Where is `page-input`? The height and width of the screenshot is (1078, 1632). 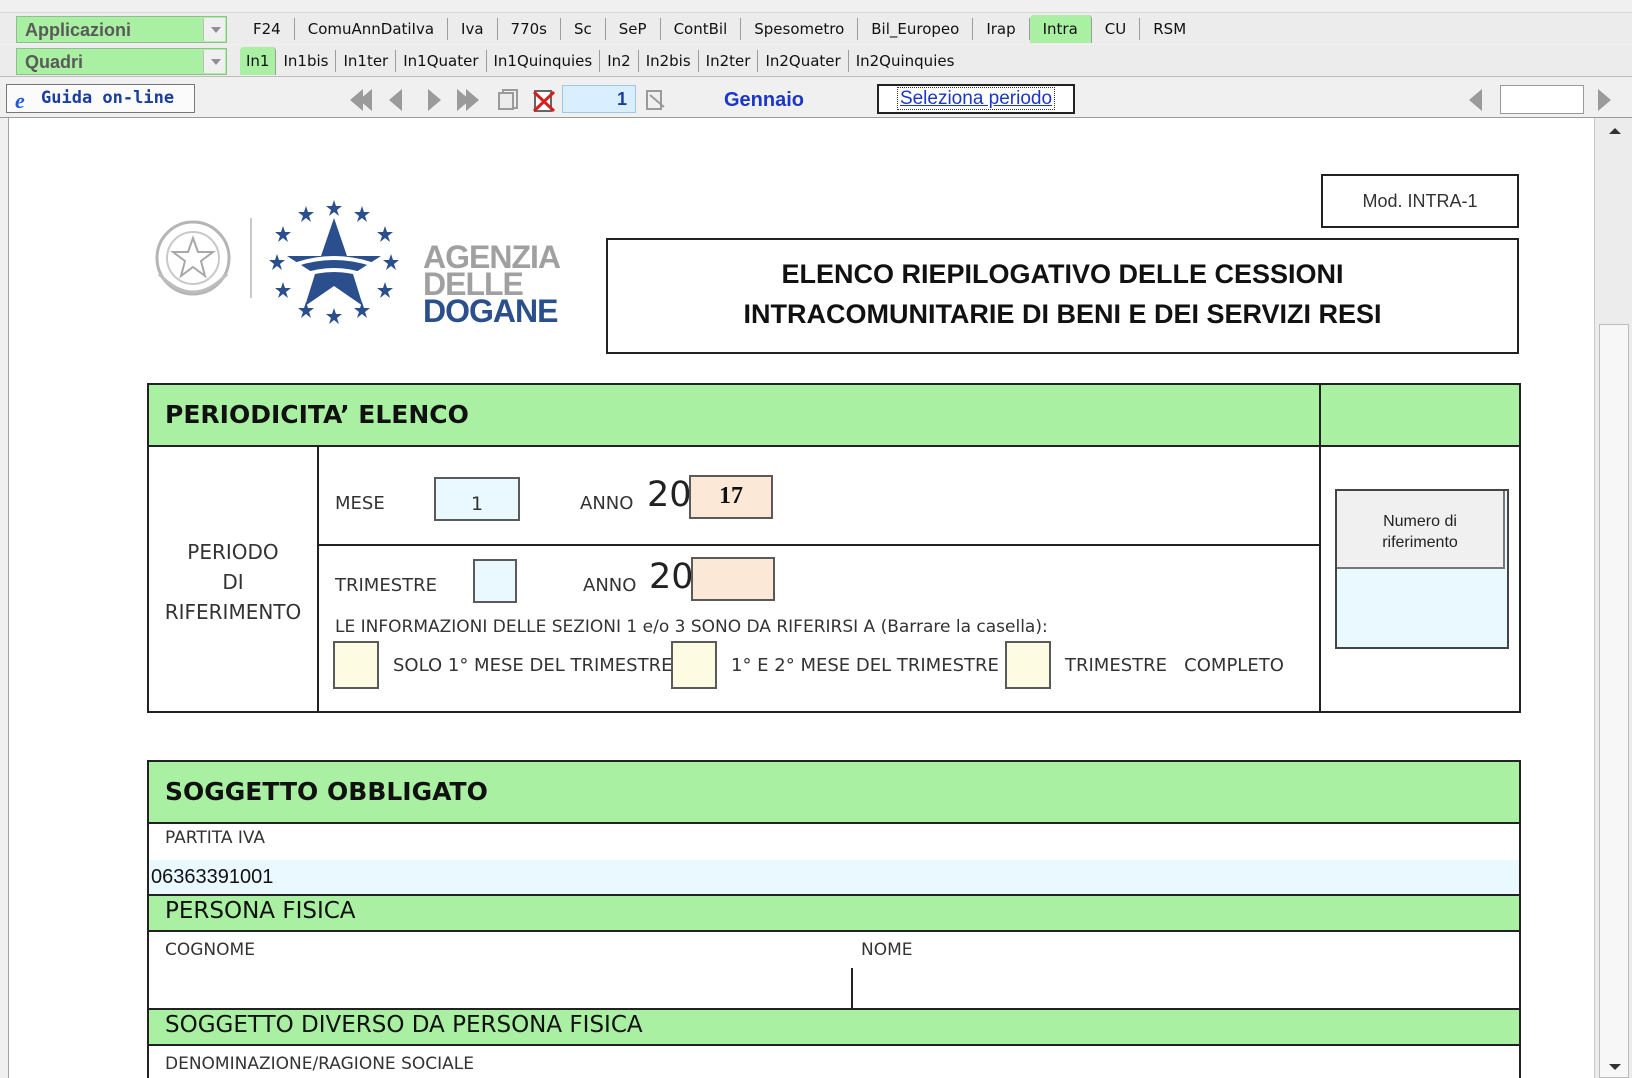 page-input is located at coordinates (1542, 99).